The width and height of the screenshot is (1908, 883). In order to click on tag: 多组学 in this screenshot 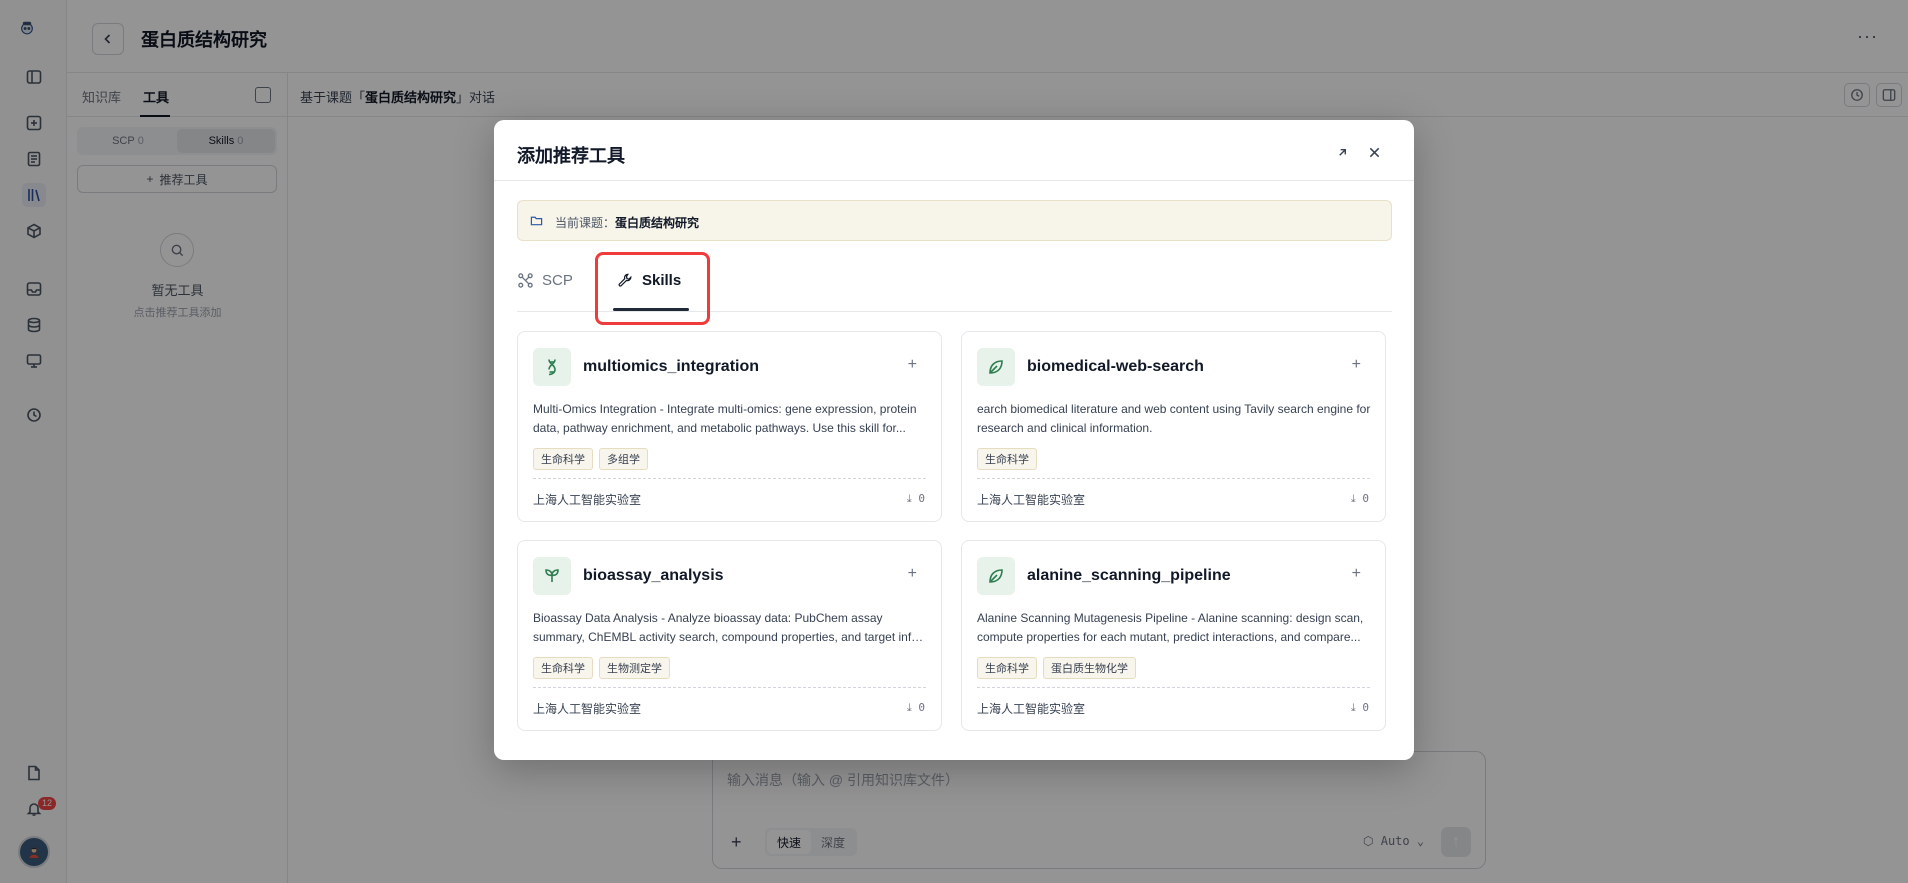, I will do `click(623, 459)`.